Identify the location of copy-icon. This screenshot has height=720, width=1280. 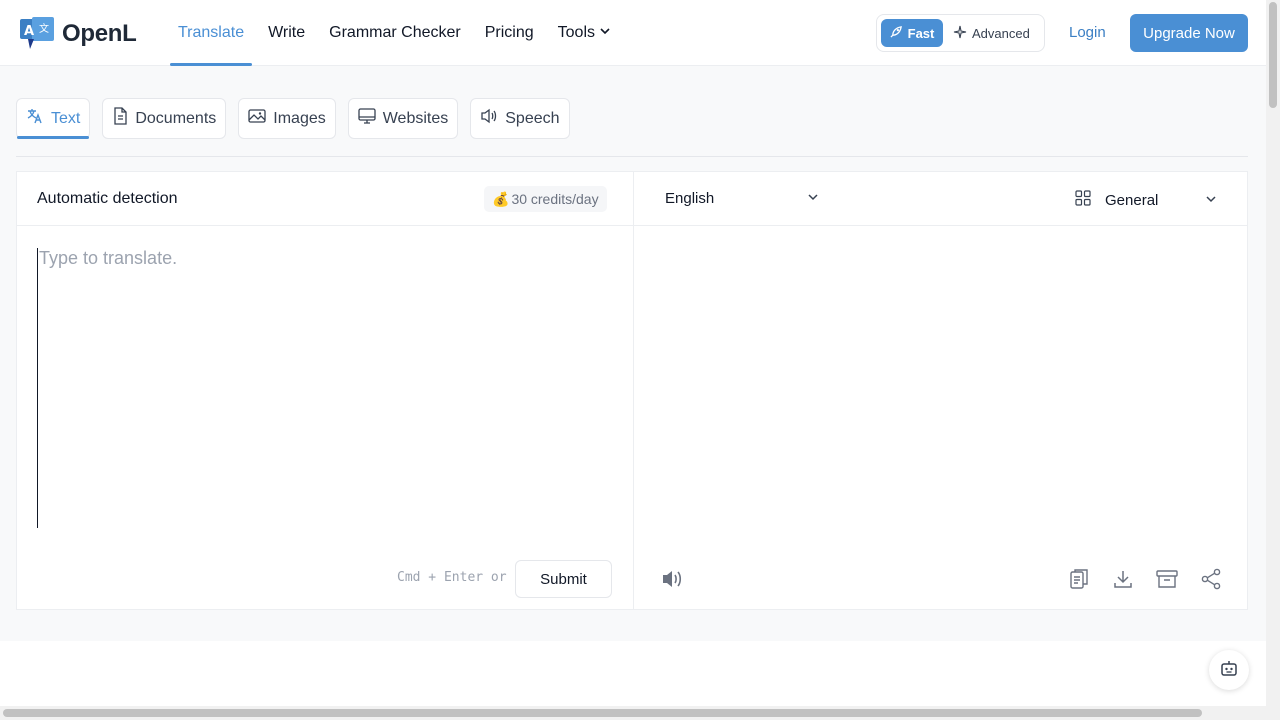
(1079, 579).